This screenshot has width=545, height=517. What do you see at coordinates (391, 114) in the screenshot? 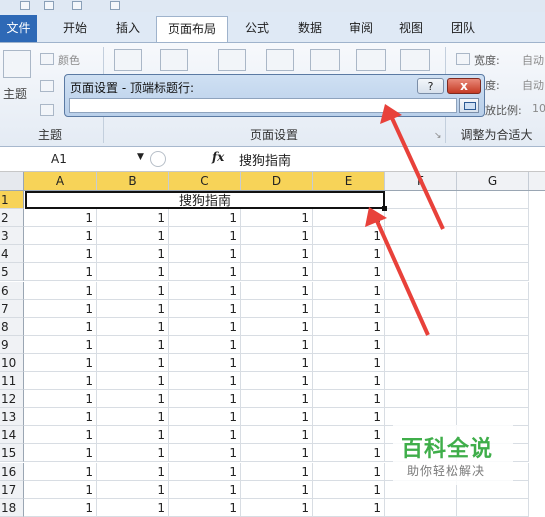
I see `arrow-to-dialog-head` at bounding box center [391, 114].